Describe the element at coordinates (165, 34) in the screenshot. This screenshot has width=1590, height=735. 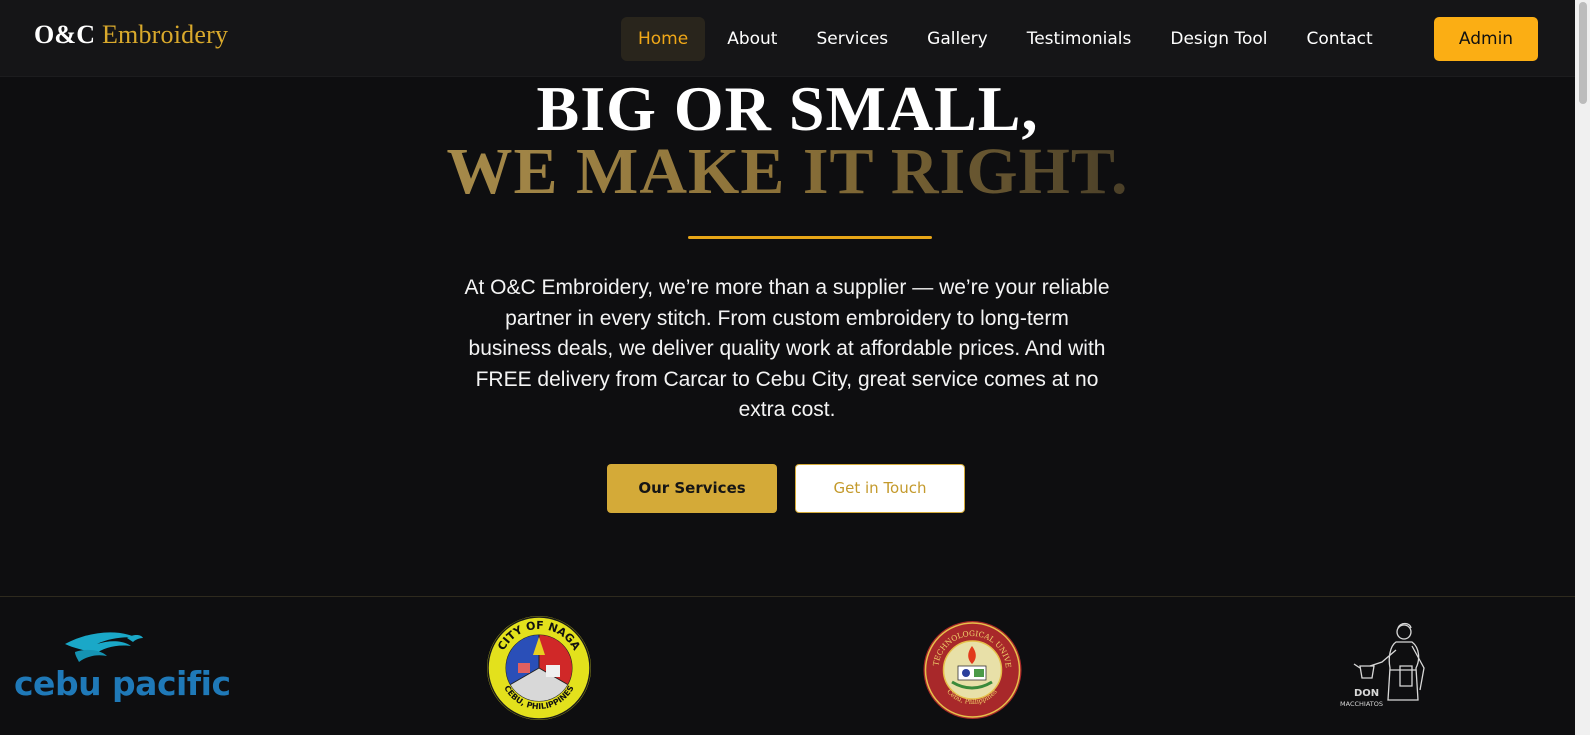
I see `brand-name-part2: Embroidery` at that location.